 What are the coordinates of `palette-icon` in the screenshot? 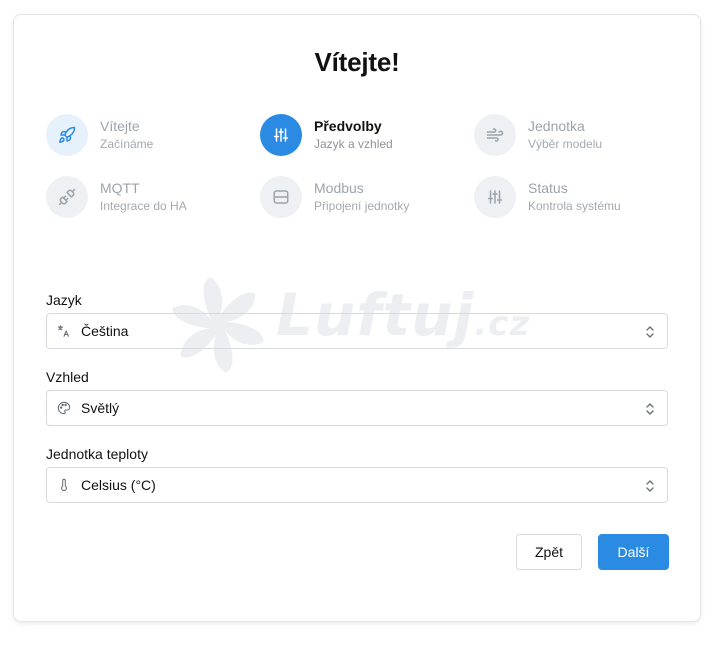 It's located at (64, 408).